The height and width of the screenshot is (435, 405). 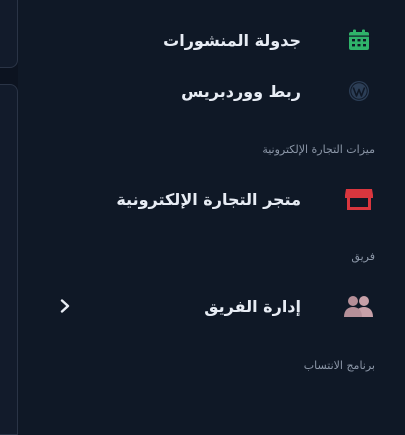 I want to click on sidebar-item-label: متجر التجارة الإلكترونية, so click(x=208, y=199).